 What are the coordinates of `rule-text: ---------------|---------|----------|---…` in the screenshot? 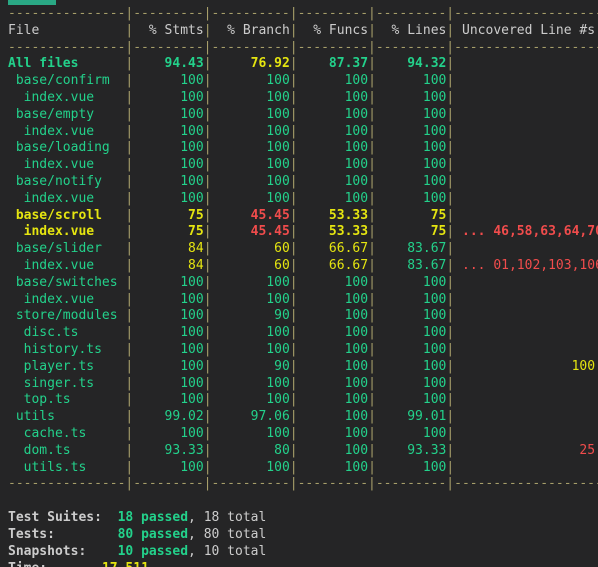 It's located at (303, 484).